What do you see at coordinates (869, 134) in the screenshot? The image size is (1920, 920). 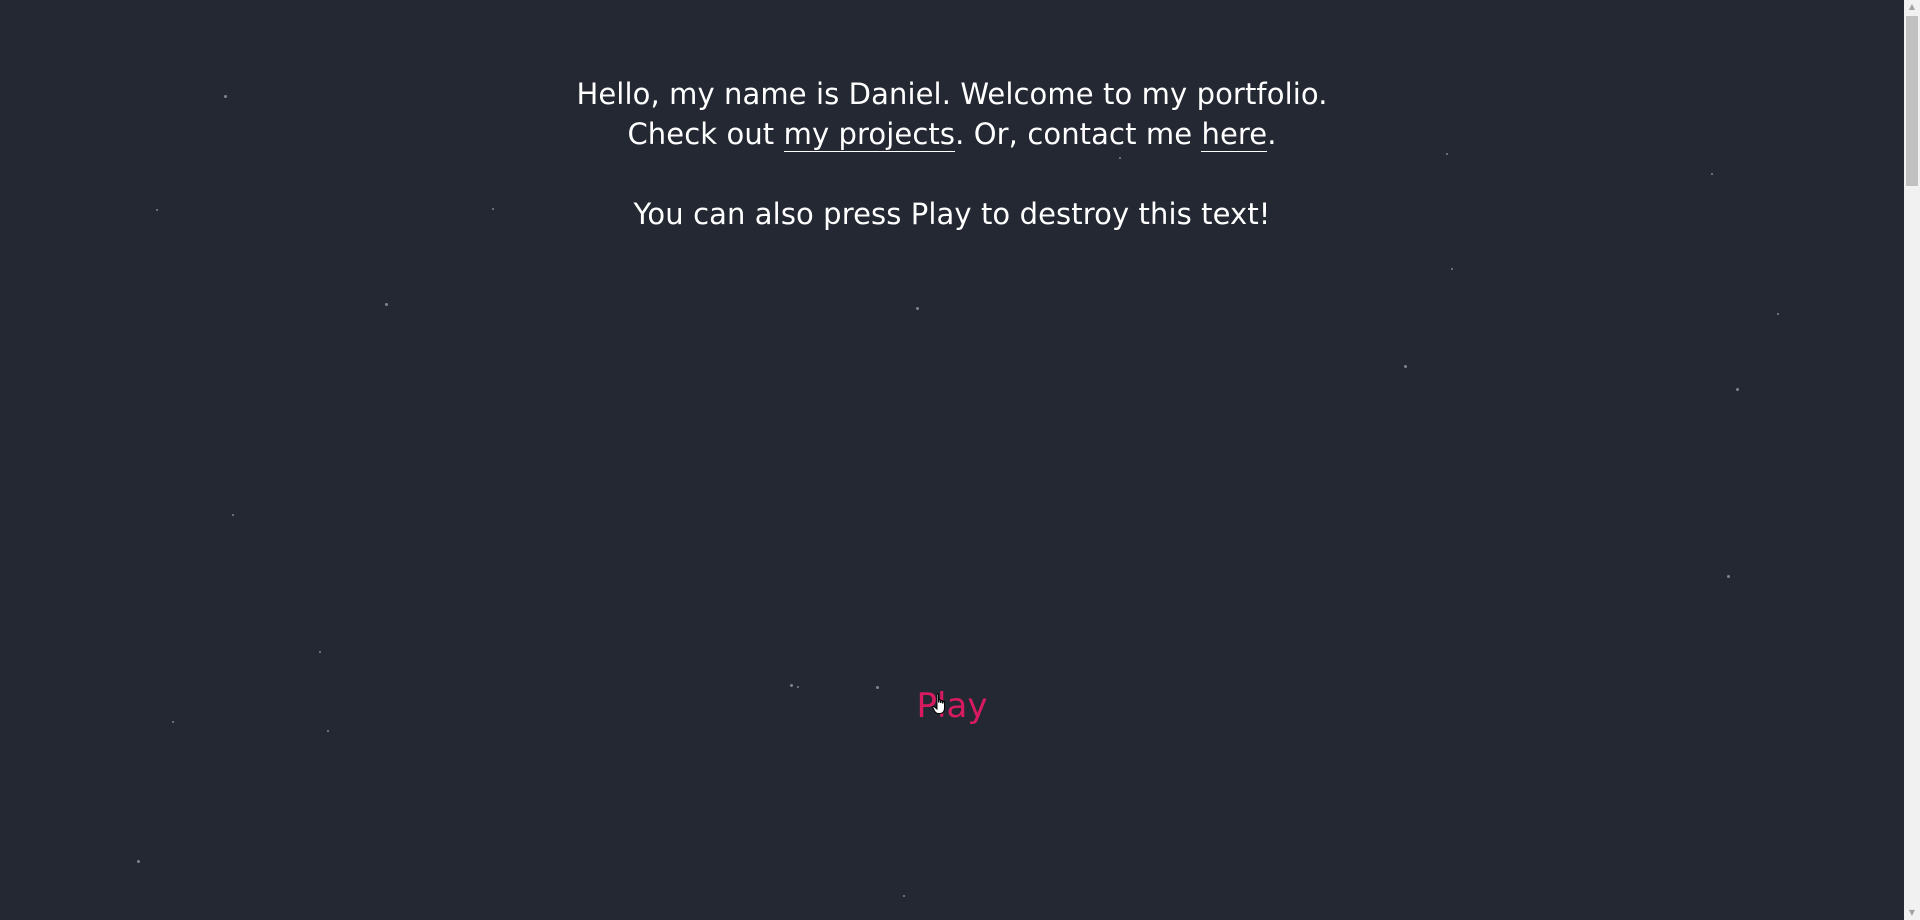 I see `my-projects-link: my projects` at bounding box center [869, 134].